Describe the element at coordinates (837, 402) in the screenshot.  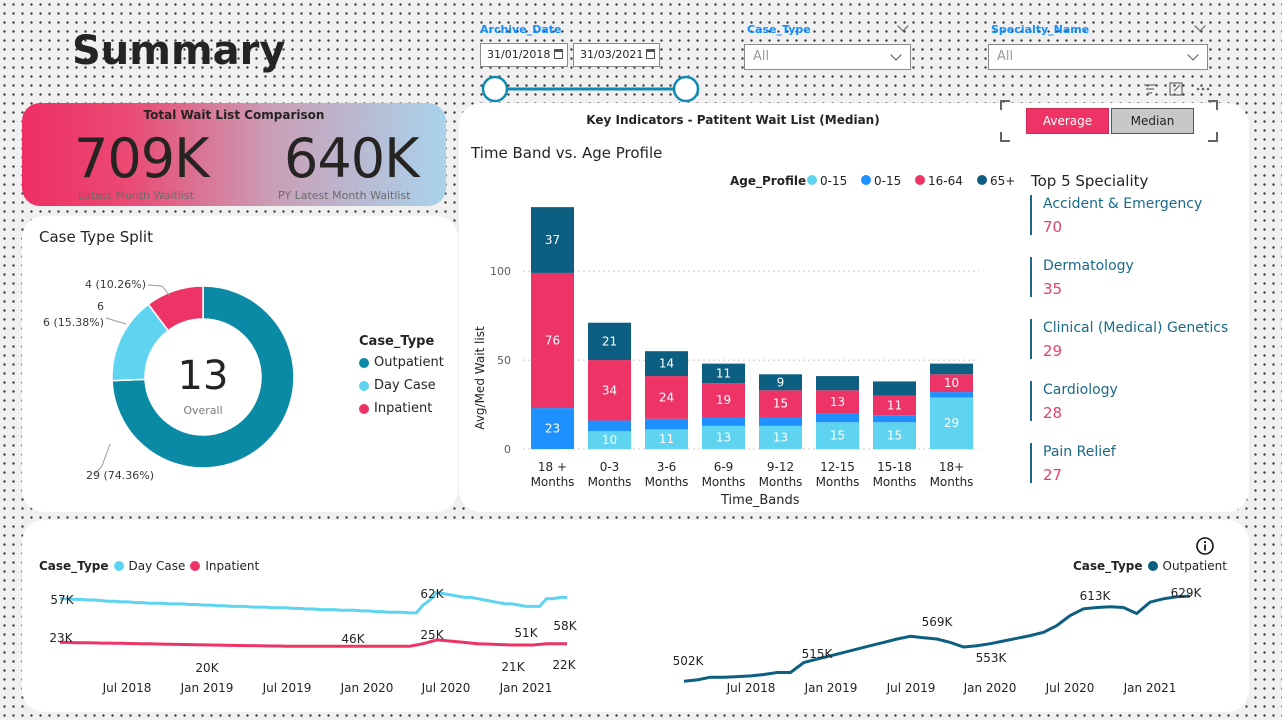
I see `bar-data-label: 13` at that location.